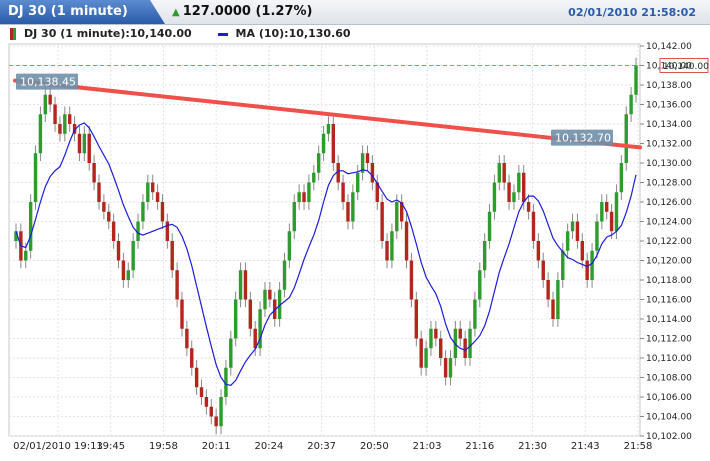  What do you see at coordinates (374, 446) in the screenshot?
I see `x-tick-label: 20:50` at bounding box center [374, 446].